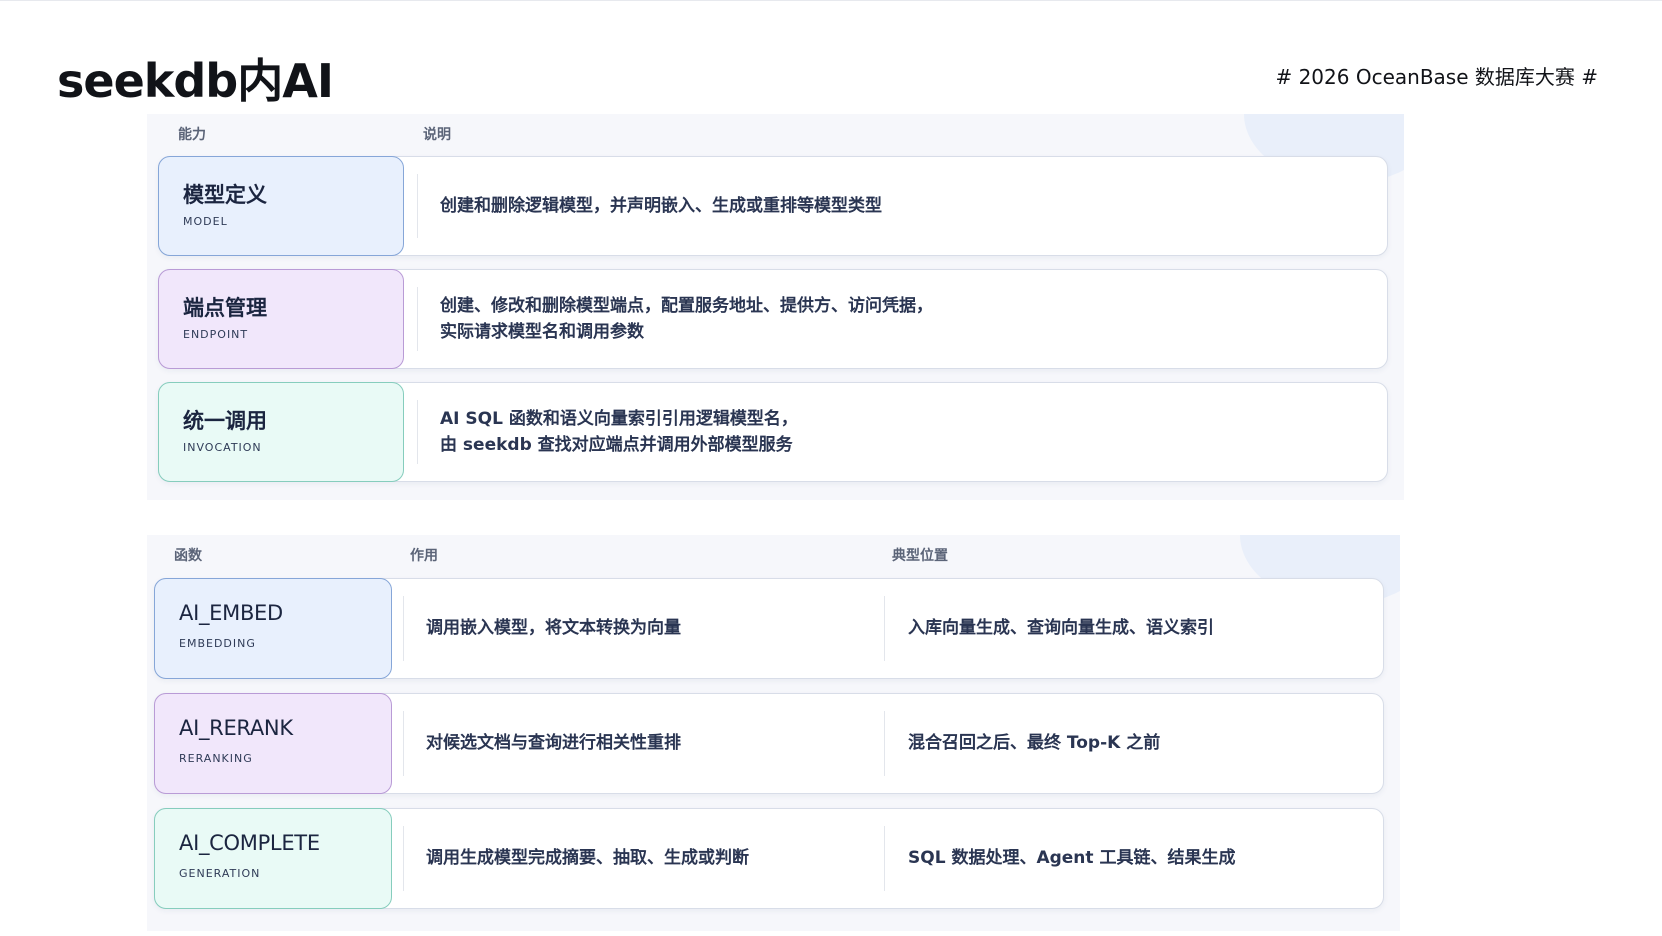  Describe the element at coordinates (249, 843) in the screenshot. I see `function-name: AI_COMPLETE` at that location.